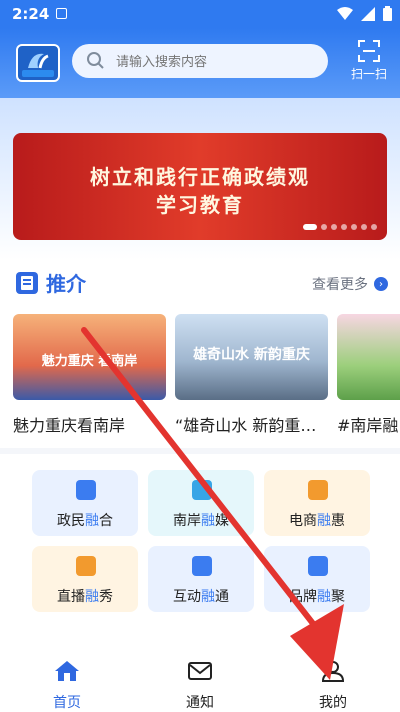 The height and width of the screenshot is (712, 400). What do you see at coordinates (340, 285) in the screenshot?
I see `view-more-label: 查看更多` at bounding box center [340, 285].